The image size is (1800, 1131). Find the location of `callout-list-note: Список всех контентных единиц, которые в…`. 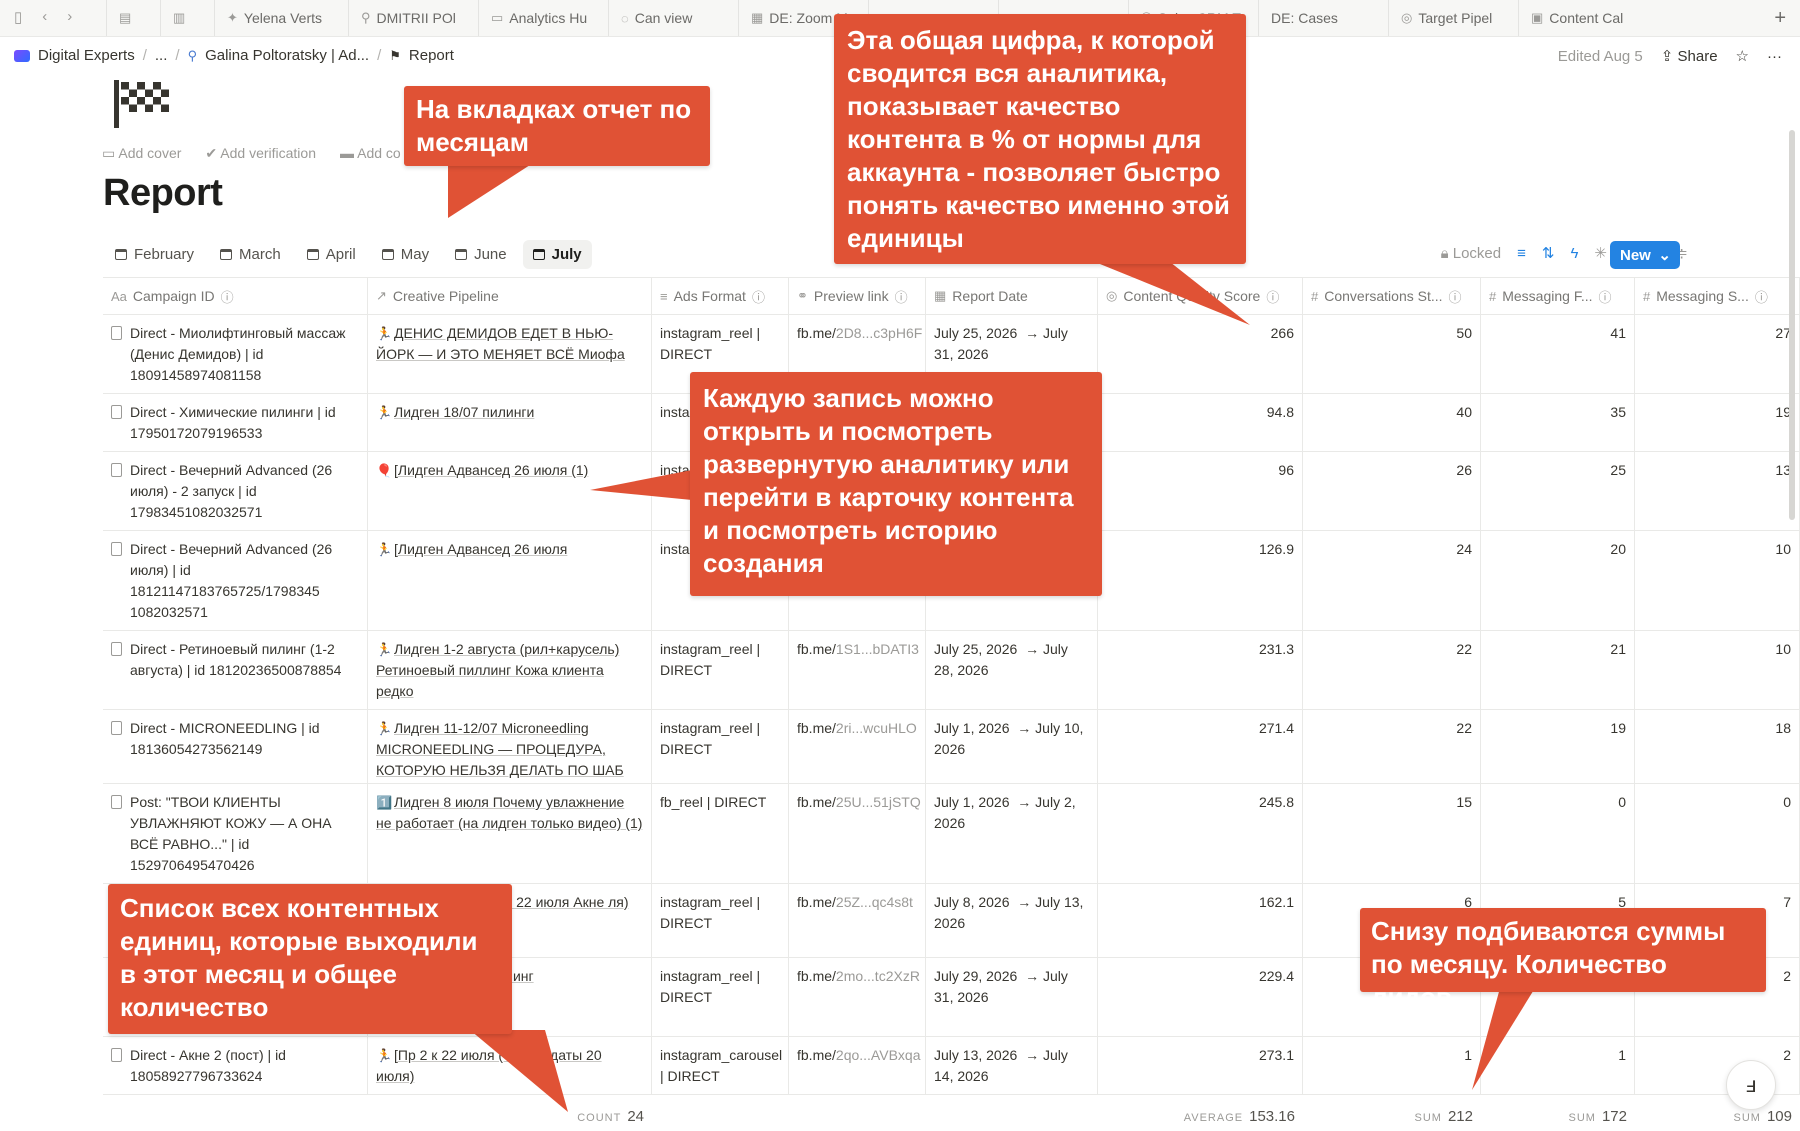

callout-list-note: Список всех контентных единиц, которые в… is located at coordinates (310, 959).